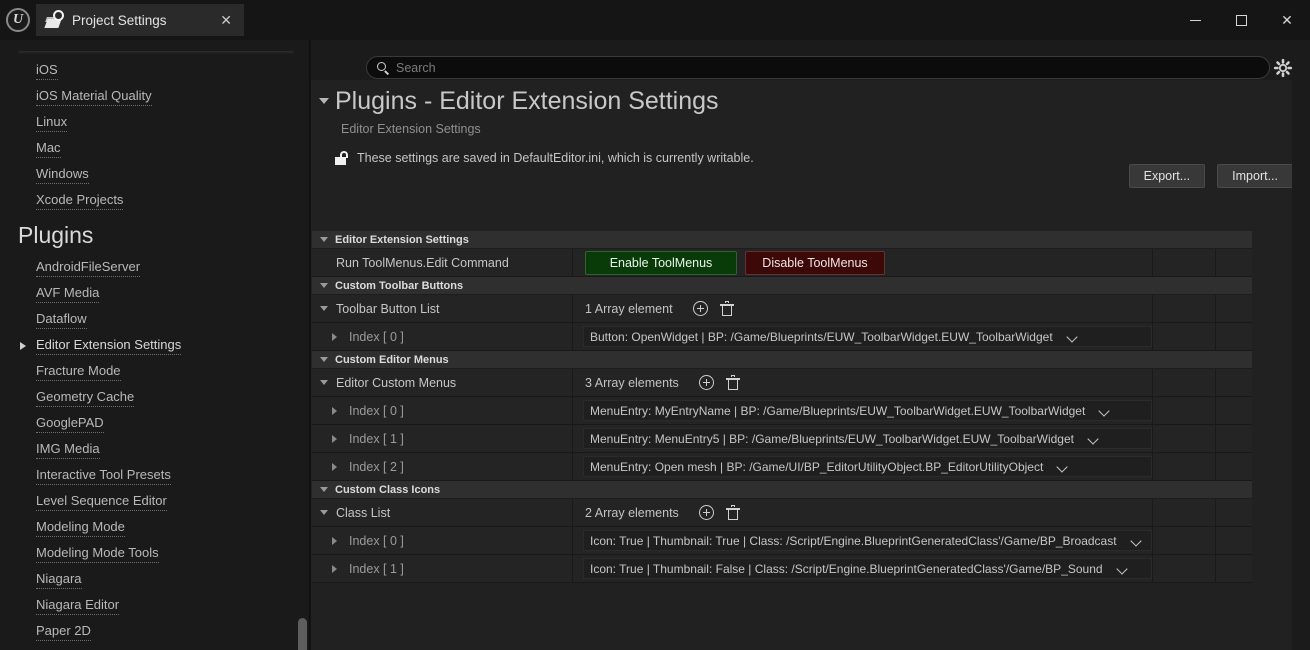 This screenshot has width=1310, height=650. What do you see at coordinates (1301, 365) in the screenshot?
I see `panel-right-gutter` at bounding box center [1301, 365].